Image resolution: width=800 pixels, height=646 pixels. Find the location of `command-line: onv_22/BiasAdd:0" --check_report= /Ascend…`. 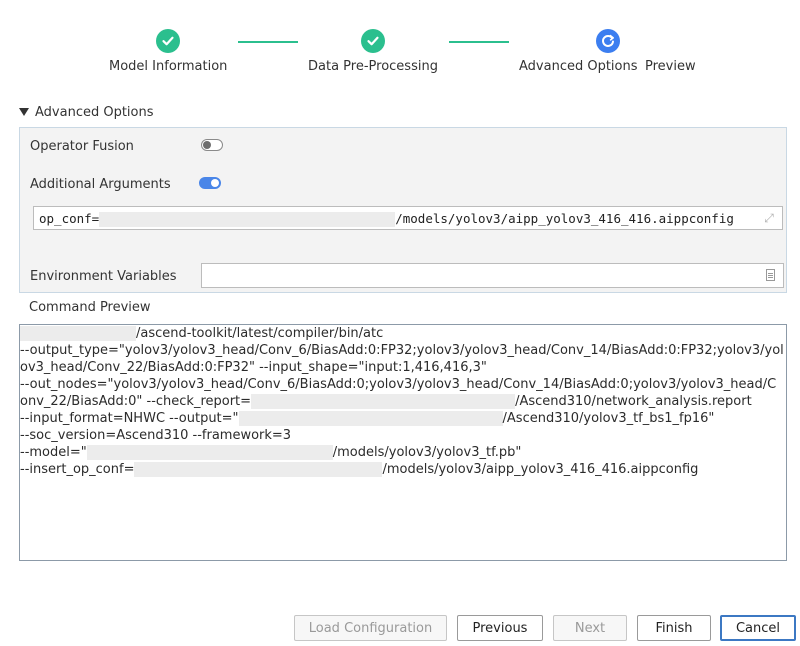

command-line: onv_22/BiasAdd:0" --check_report= /Ascend… is located at coordinates (402, 401).